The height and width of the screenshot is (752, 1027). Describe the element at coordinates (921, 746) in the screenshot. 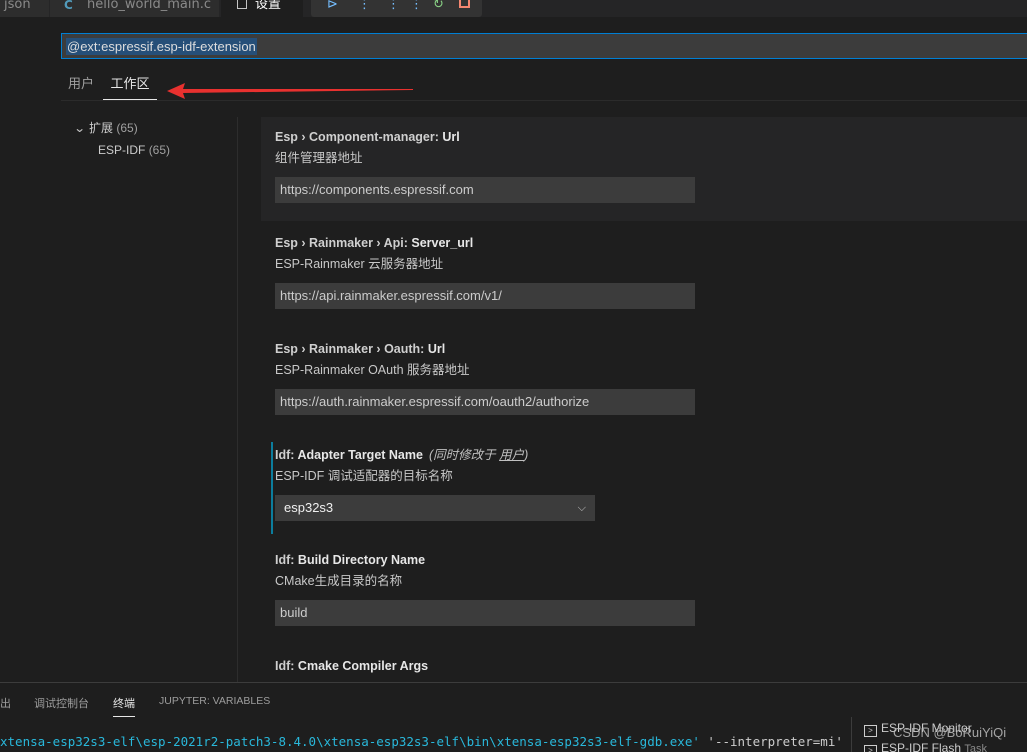

I see `terminal-item-label: ESP-IDF Flash` at that location.